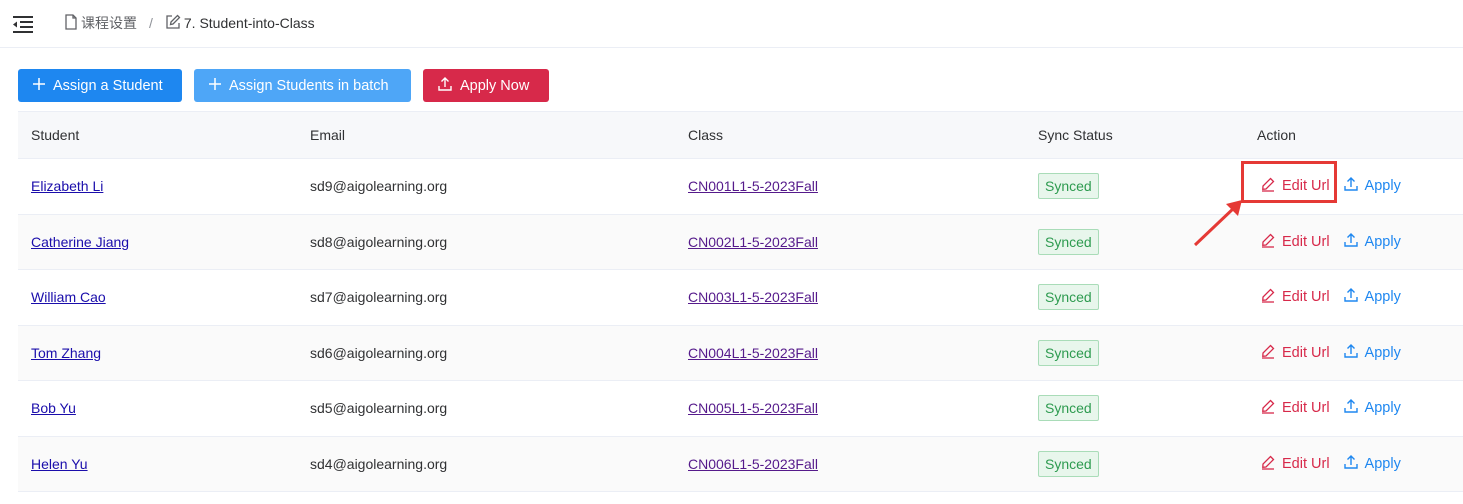 Image resolution: width=1463 pixels, height=504 pixels. Describe the element at coordinates (55, 135) in the screenshot. I see `column-header-student: Student` at that location.